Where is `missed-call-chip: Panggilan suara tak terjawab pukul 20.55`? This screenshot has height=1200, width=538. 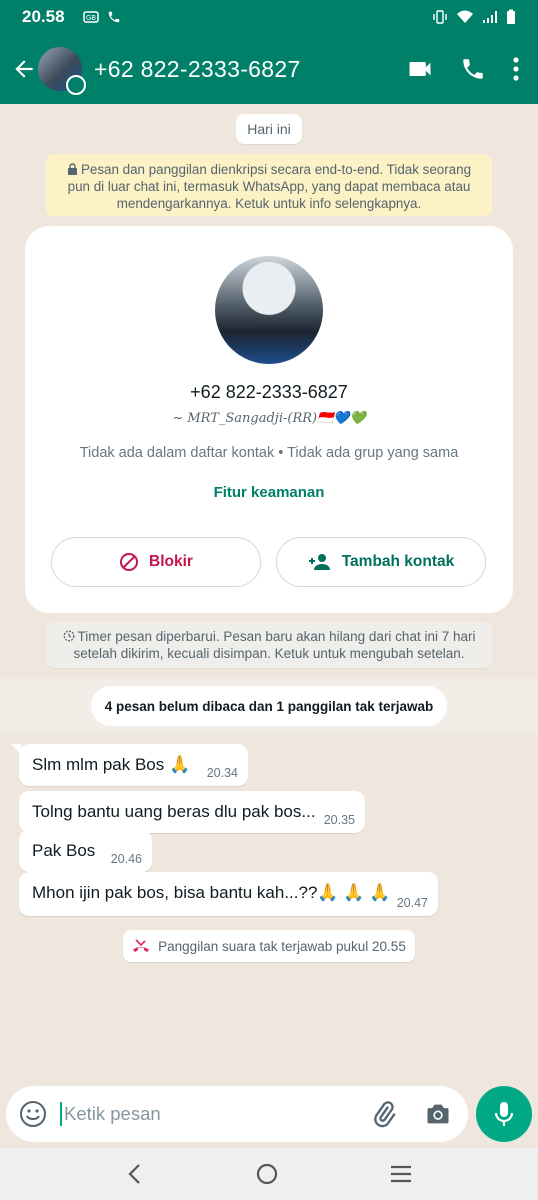 missed-call-chip: Panggilan suara tak terjawab pukul 20.55 is located at coordinates (269, 946).